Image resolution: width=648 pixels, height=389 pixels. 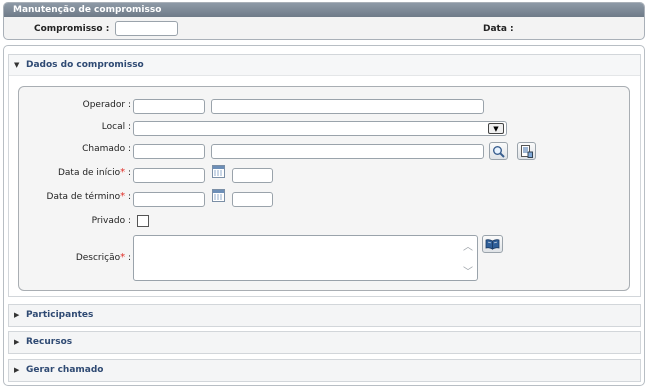 What do you see at coordinates (94, 172) in the screenshot?
I see `data-inicio-label: Data de início* :` at bounding box center [94, 172].